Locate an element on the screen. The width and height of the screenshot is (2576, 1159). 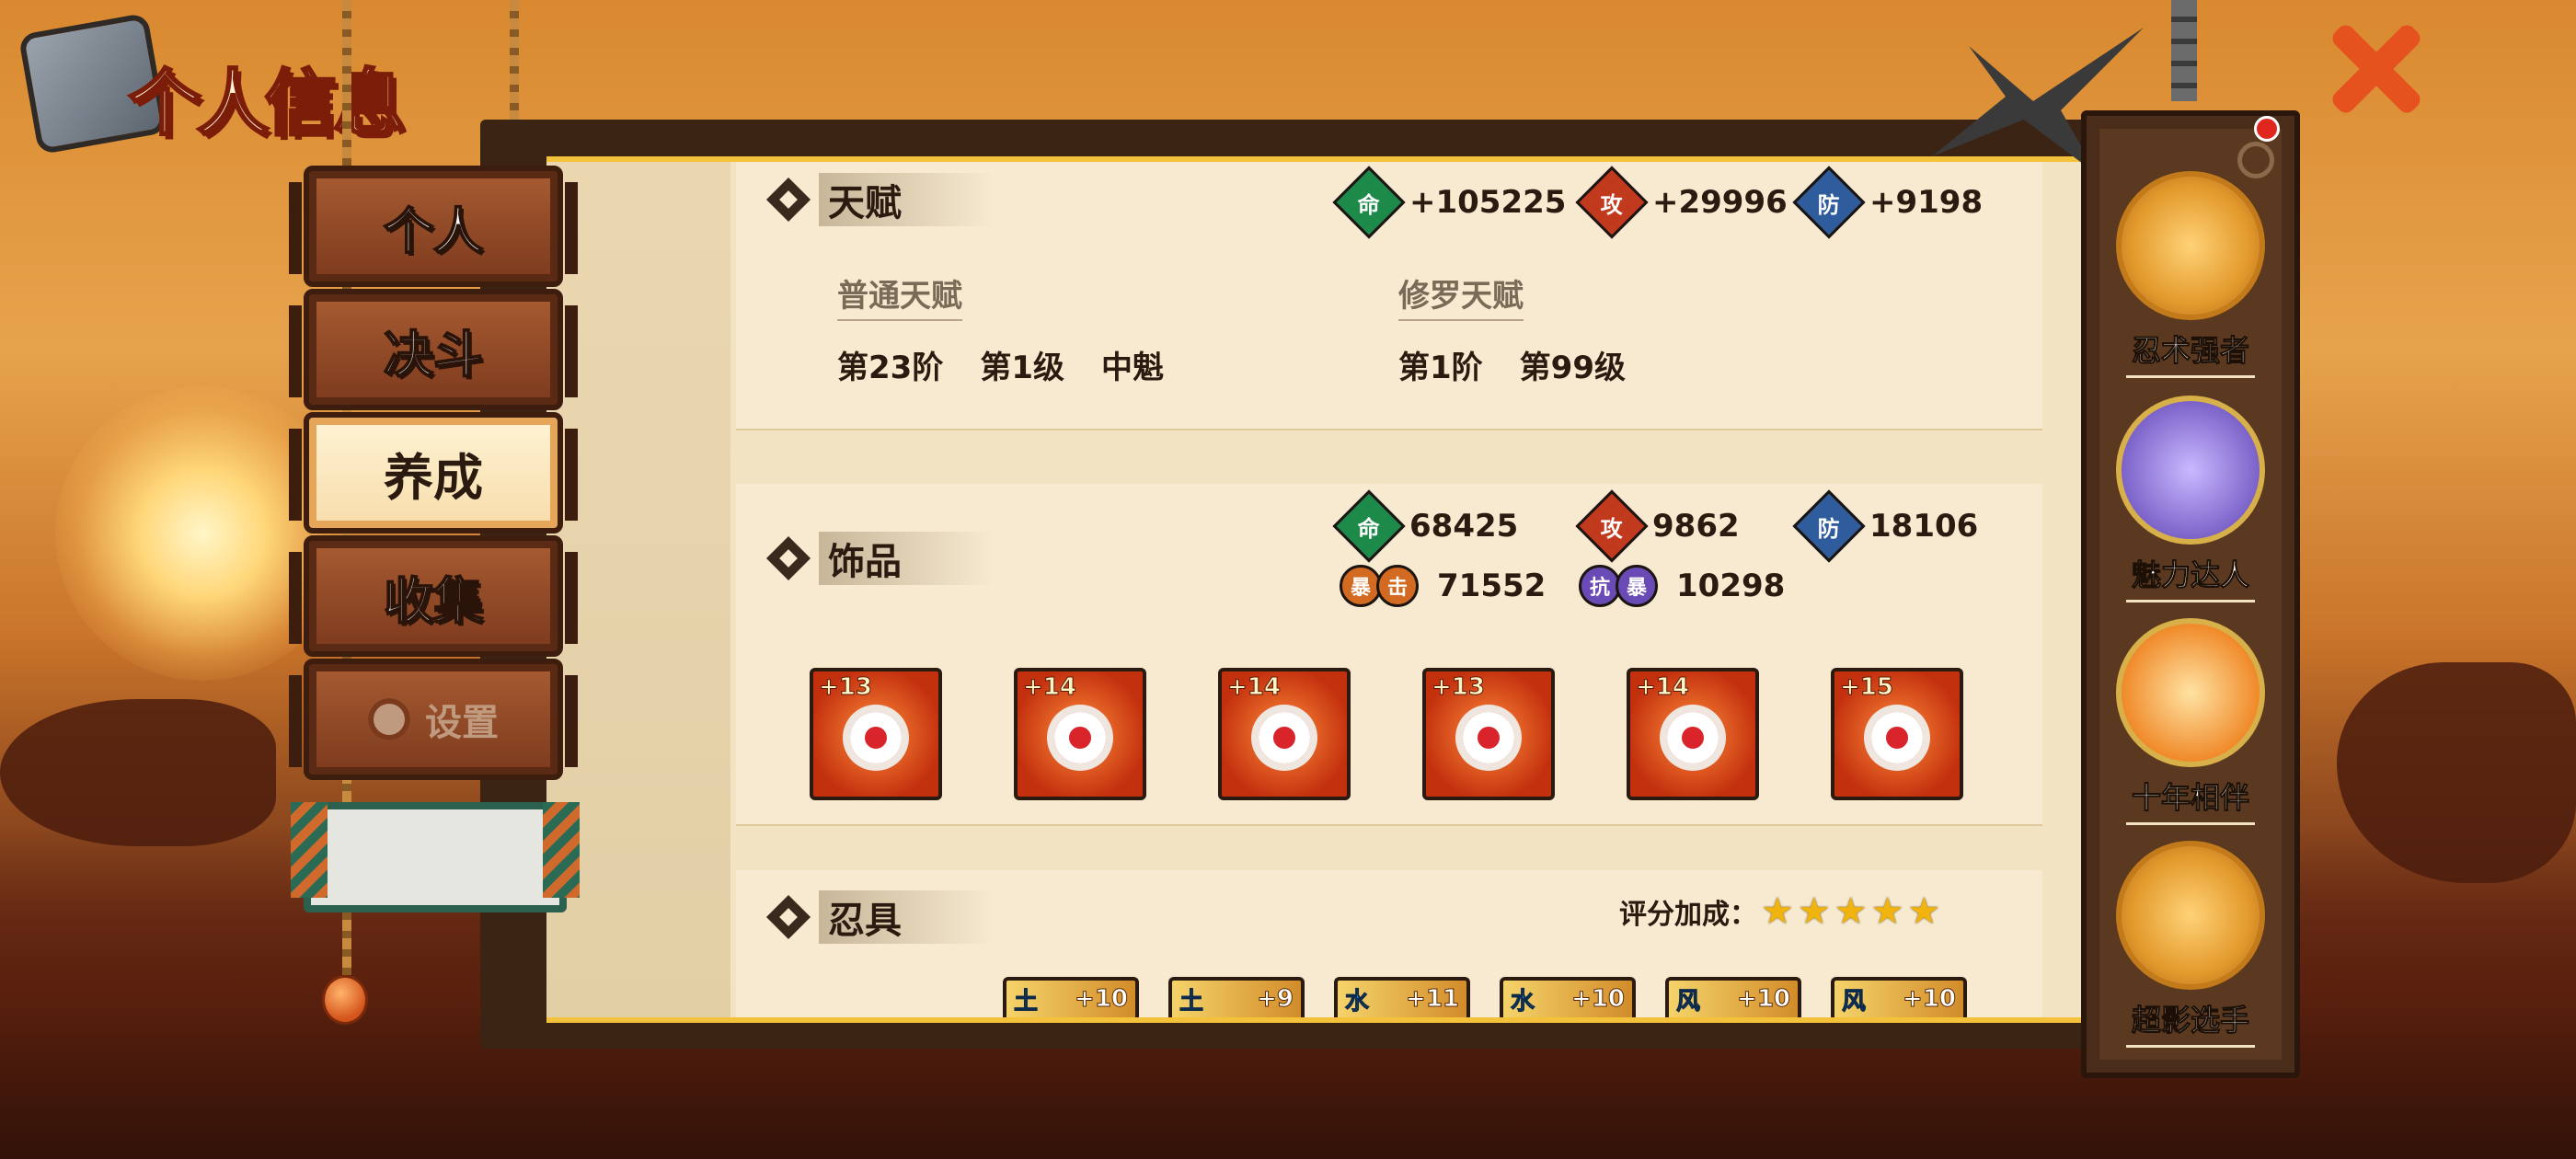
achievement-panel-inner: 忍术强者 魅力达人 十年相伴 超影选手 is located at coordinates (2190, 594).